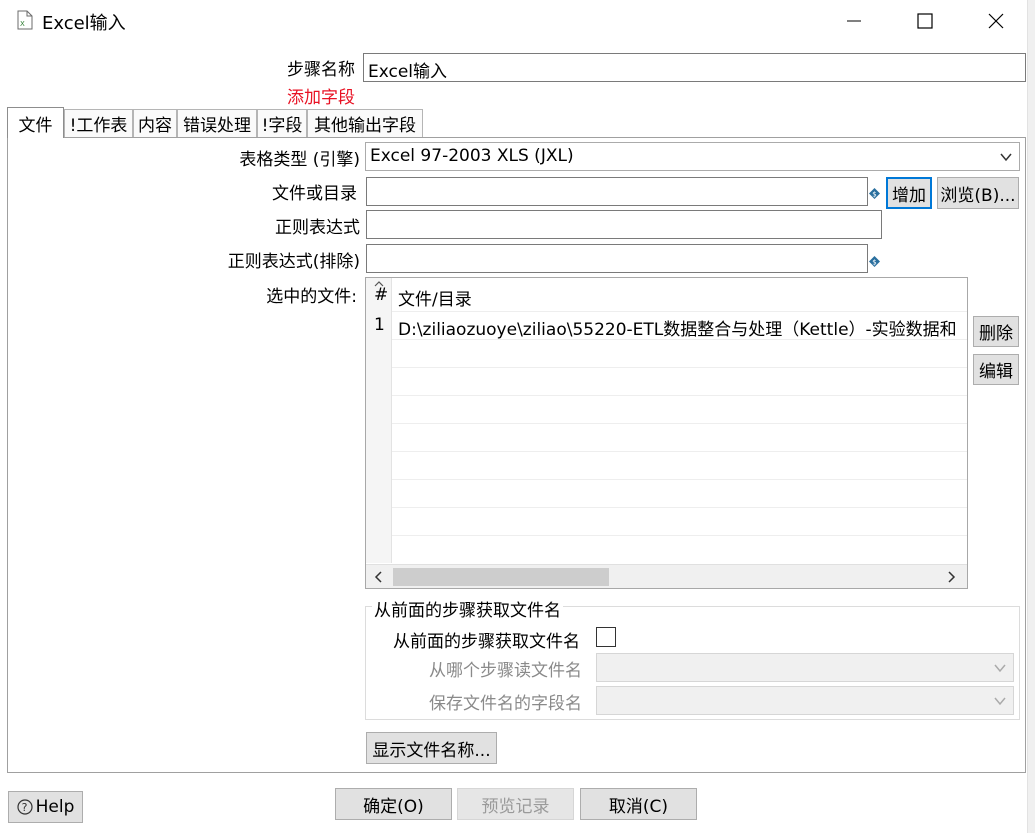  I want to click on window-right-border, so click(1031, 416).